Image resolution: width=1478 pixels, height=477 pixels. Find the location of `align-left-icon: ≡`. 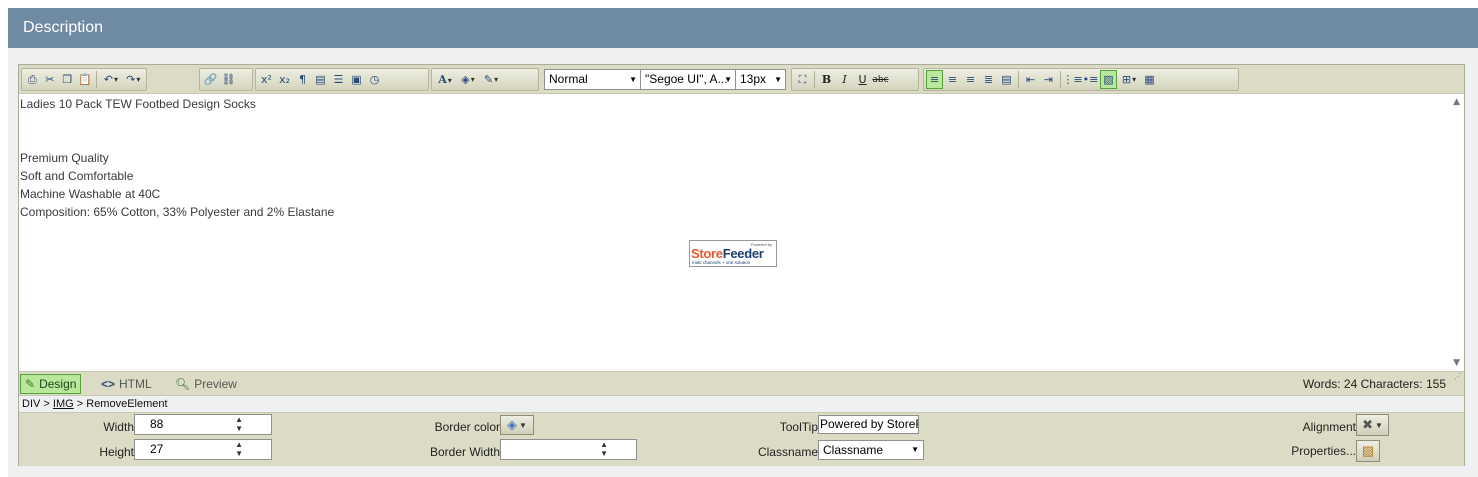

align-left-icon: ≡ is located at coordinates (934, 79).